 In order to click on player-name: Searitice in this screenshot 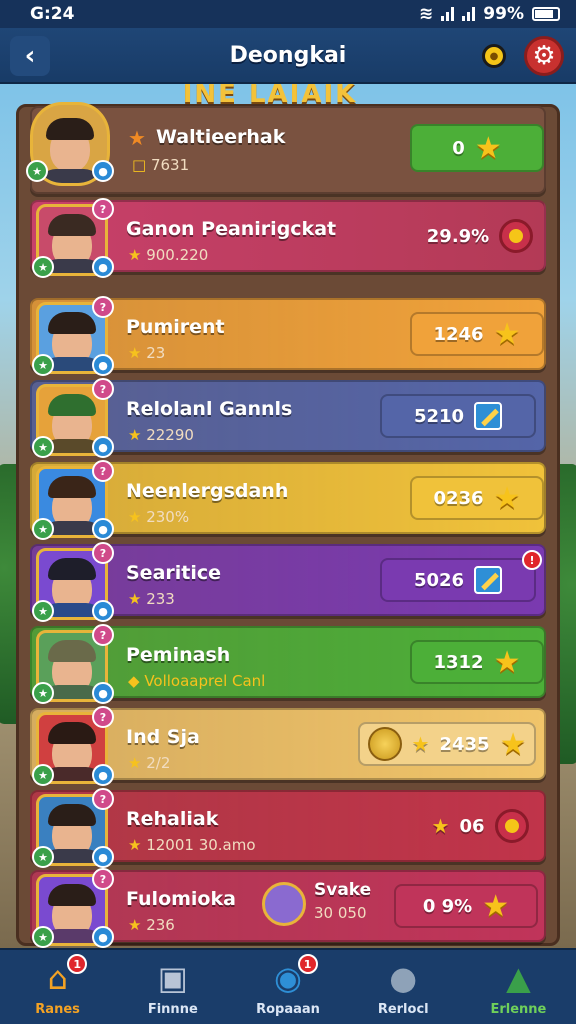, I will do `click(174, 573)`.